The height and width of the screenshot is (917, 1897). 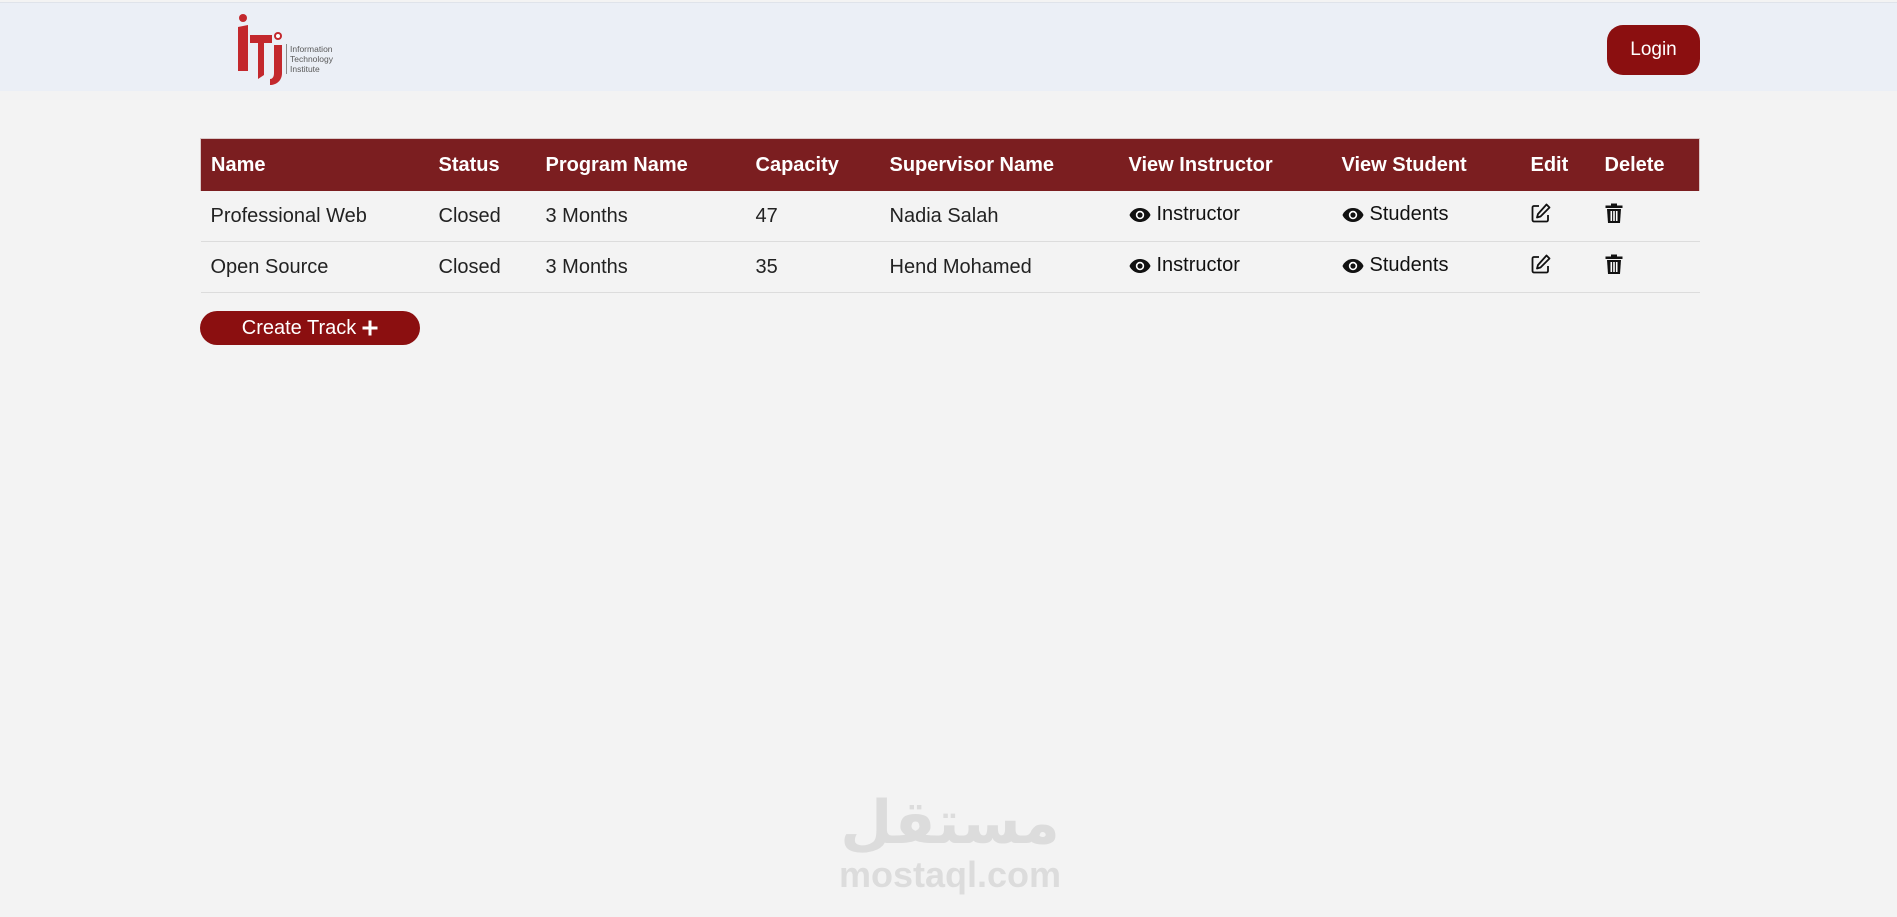 I want to click on cell-track-name: Open Source, so click(x=314, y=267).